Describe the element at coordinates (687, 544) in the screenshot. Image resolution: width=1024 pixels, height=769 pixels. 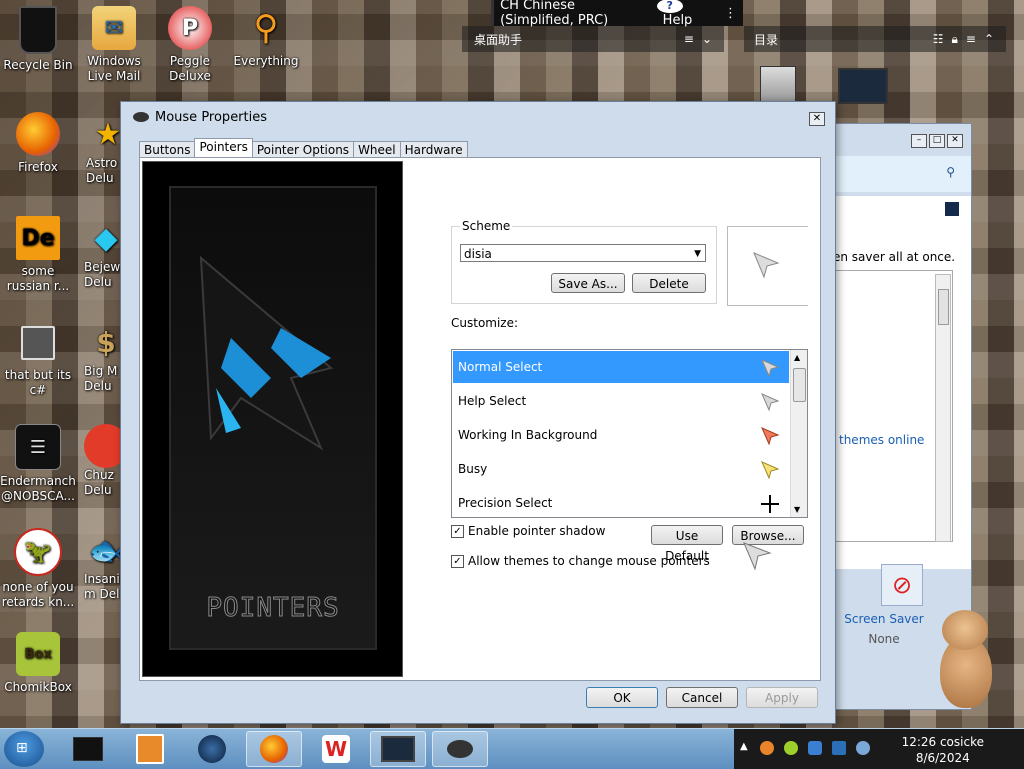
I see `use-default-button: Use Default` at that location.